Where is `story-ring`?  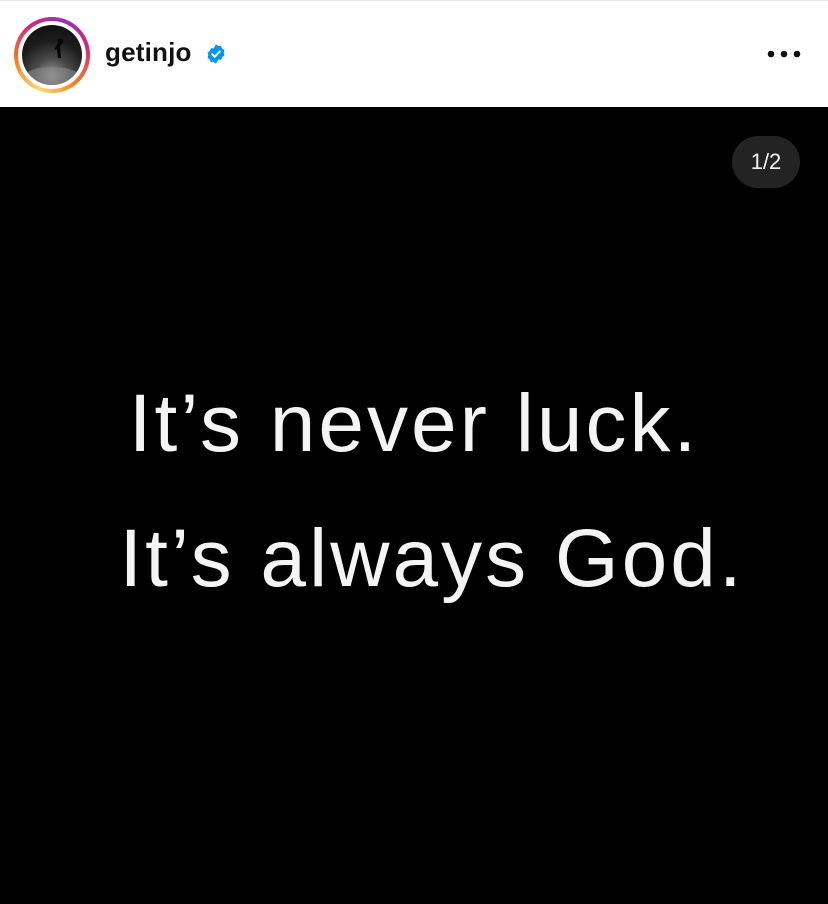
story-ring is located at coordinates (52, 55).